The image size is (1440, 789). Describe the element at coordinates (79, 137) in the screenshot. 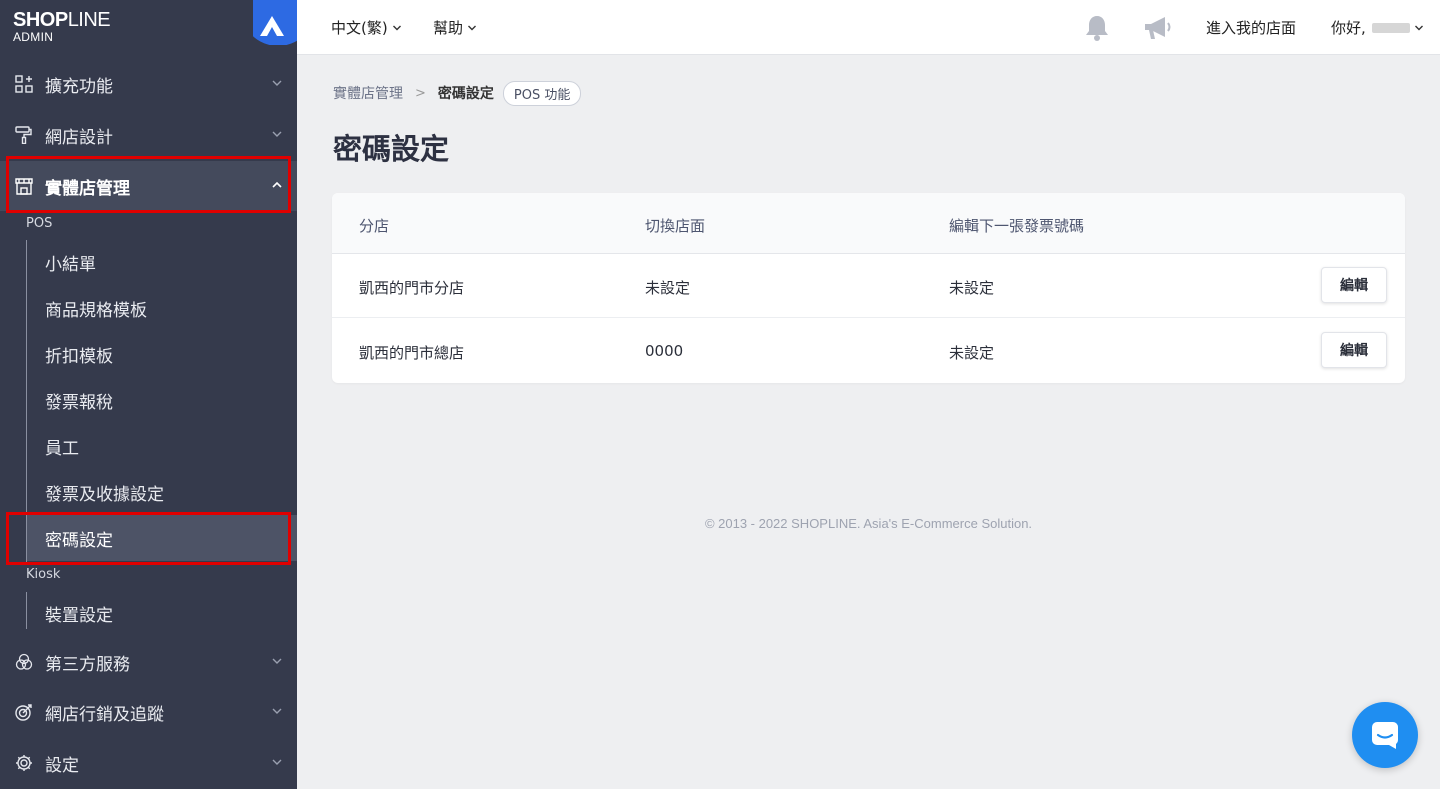

I see `sidebar-item-label: 網店設計` at that location.